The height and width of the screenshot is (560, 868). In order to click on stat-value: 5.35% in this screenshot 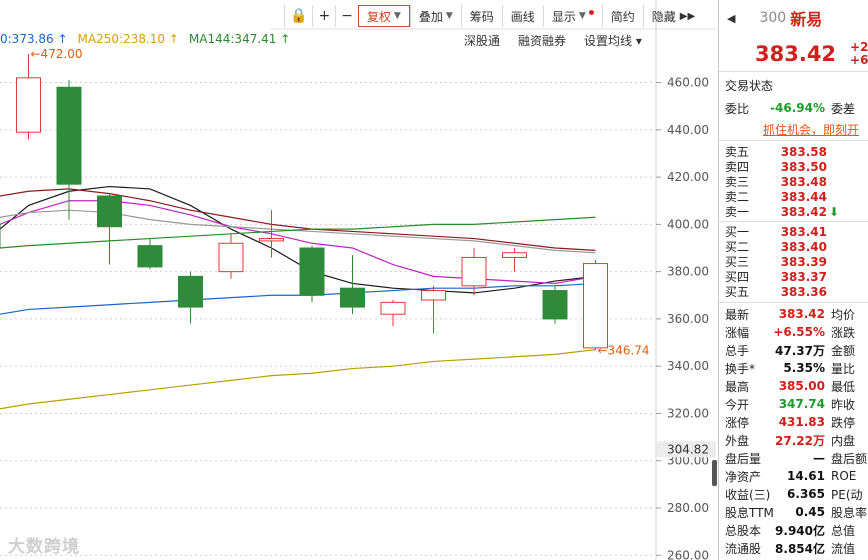, I will do `click(804, 368)`.